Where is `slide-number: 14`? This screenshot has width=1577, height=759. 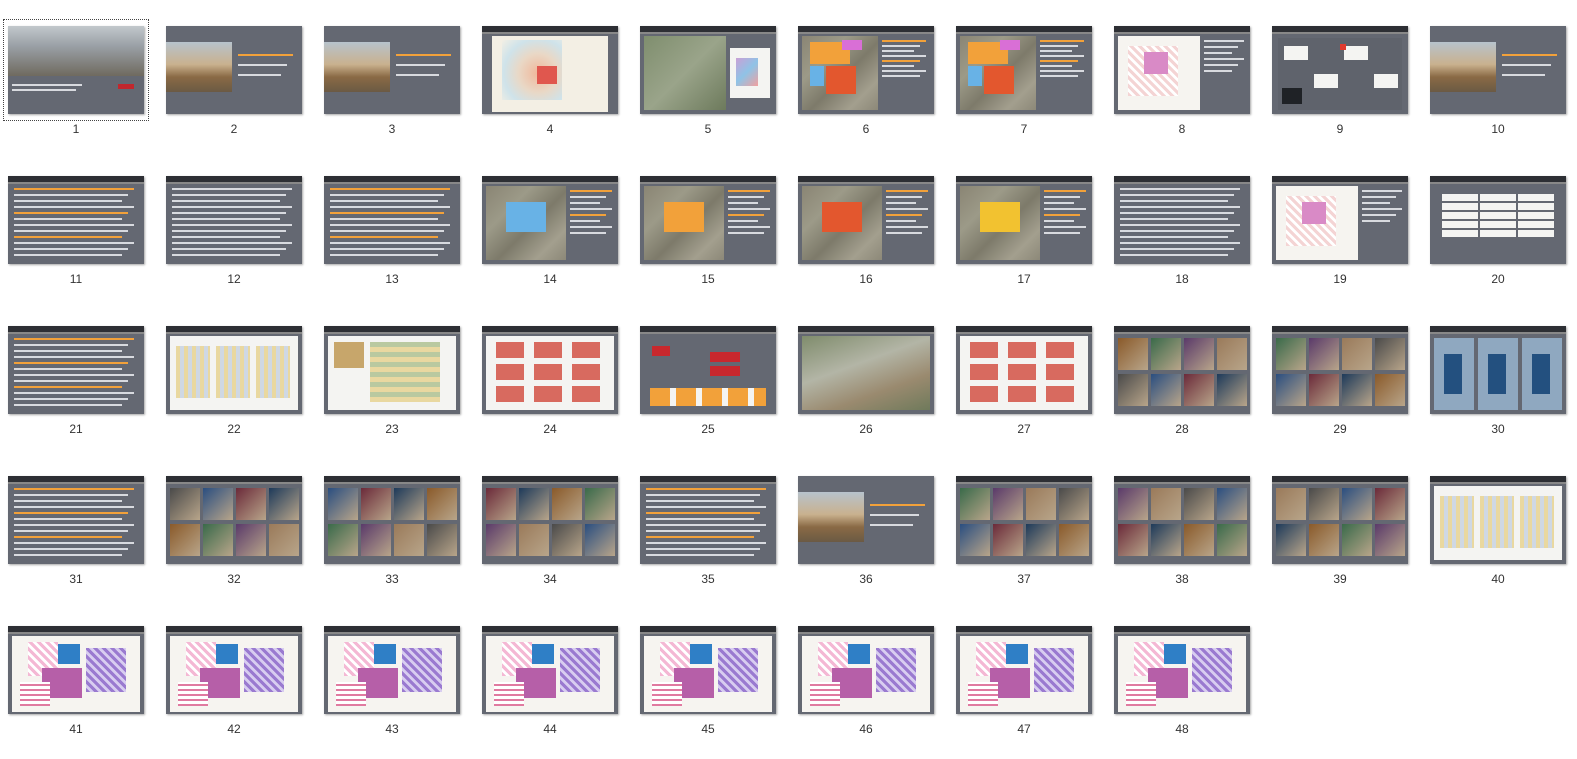 slide-number: 14 is located at coordinates (550, 279).